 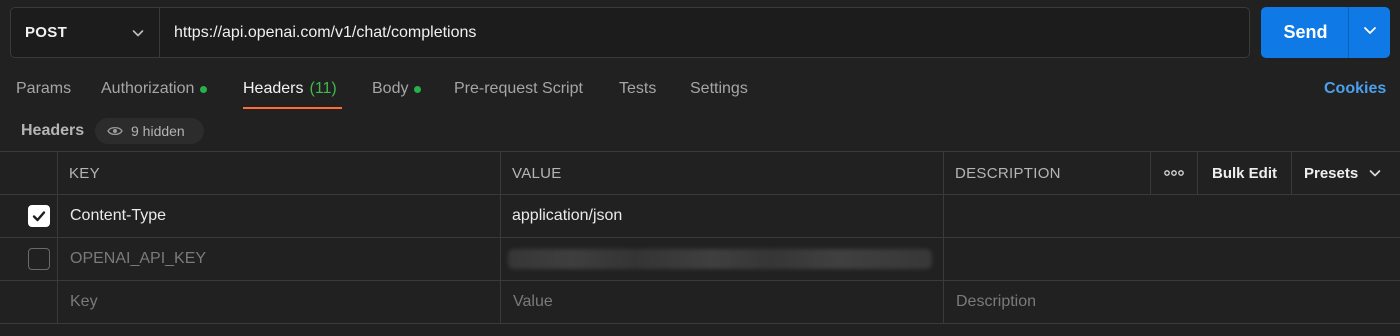 I want to click on tab-tests: Tests, so click(x=637, y=89).